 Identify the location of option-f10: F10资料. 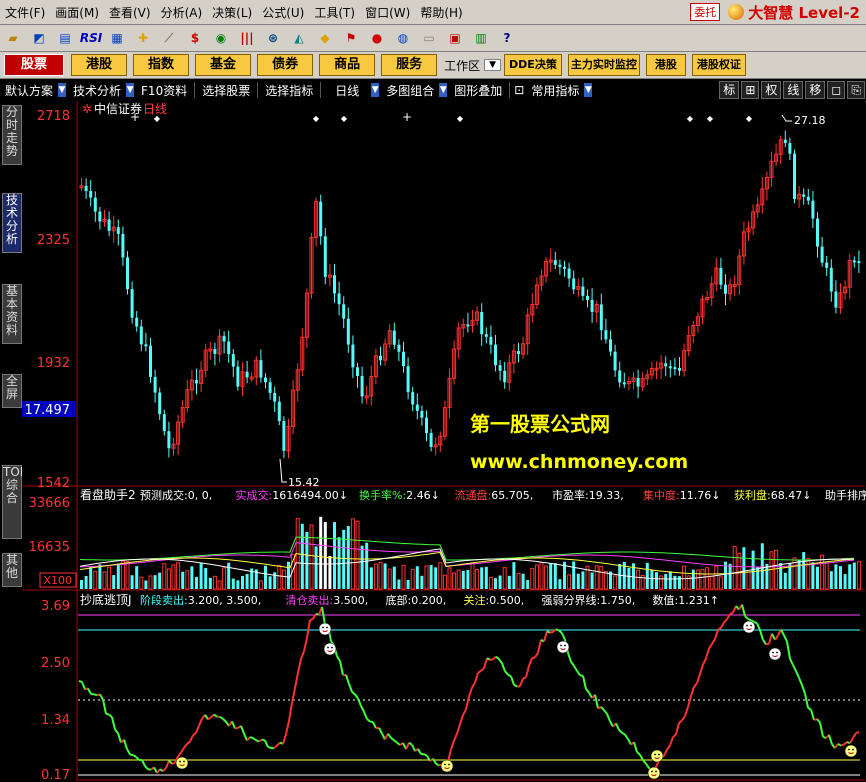
(164, 90).